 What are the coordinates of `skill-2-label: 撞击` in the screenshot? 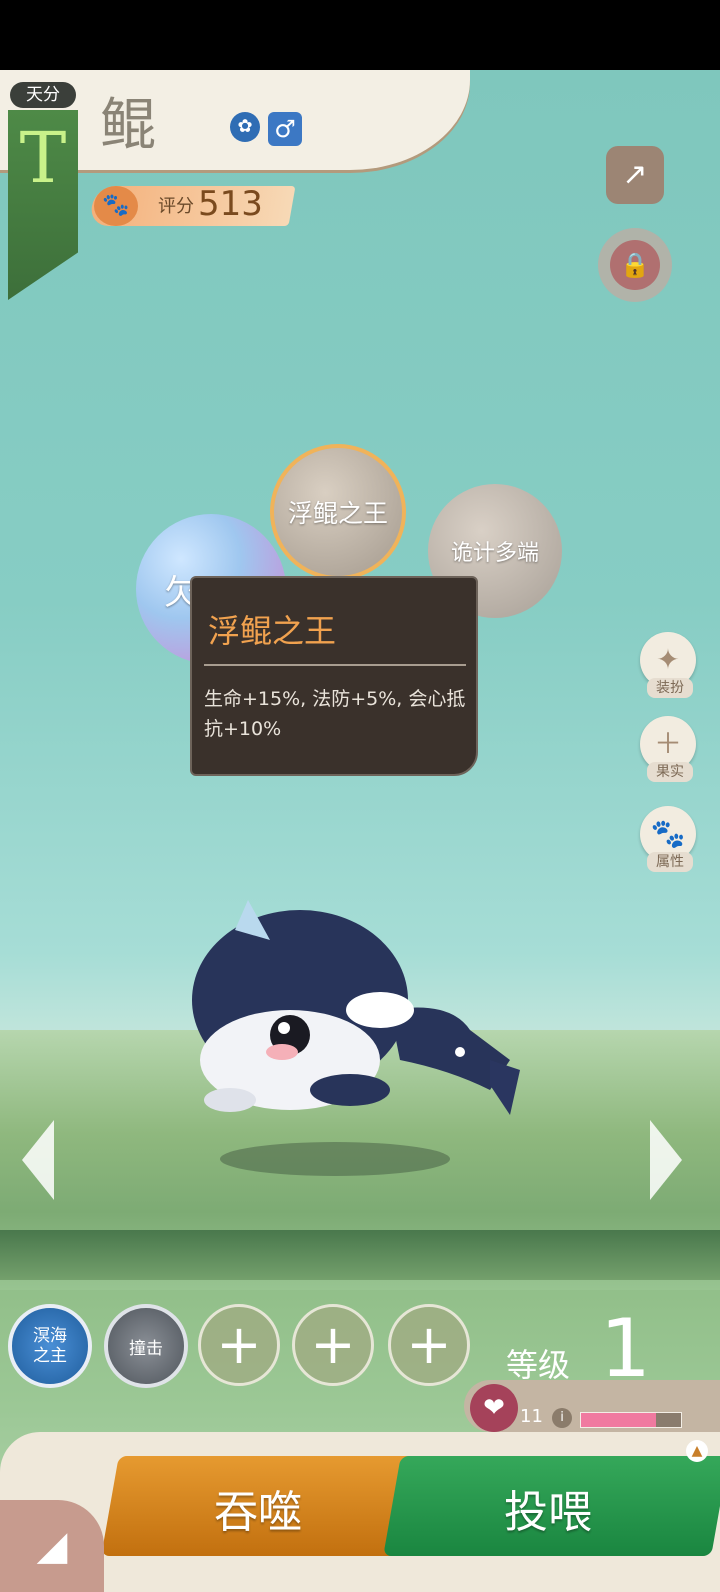 It's located at (146, 1348).